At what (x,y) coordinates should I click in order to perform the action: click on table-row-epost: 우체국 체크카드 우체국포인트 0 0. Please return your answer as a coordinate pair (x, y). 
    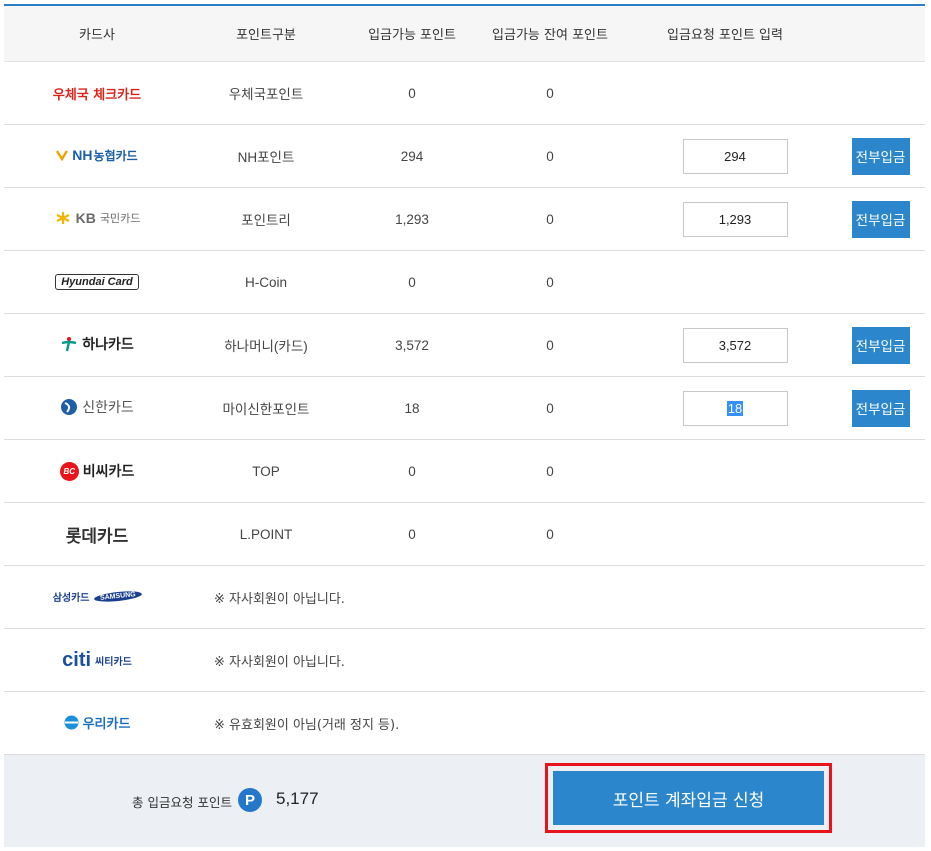
    Looking at the image, I should click on (464, 93).